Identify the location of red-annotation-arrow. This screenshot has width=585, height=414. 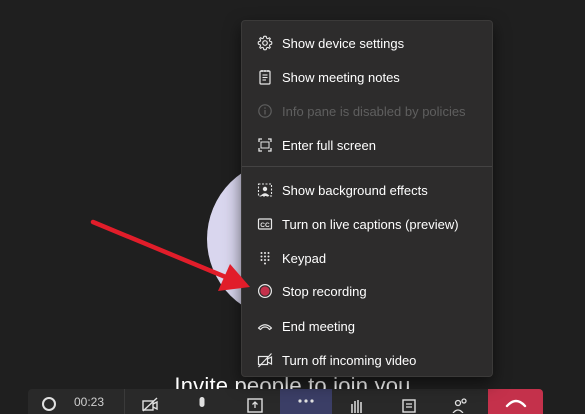
(170, 255).